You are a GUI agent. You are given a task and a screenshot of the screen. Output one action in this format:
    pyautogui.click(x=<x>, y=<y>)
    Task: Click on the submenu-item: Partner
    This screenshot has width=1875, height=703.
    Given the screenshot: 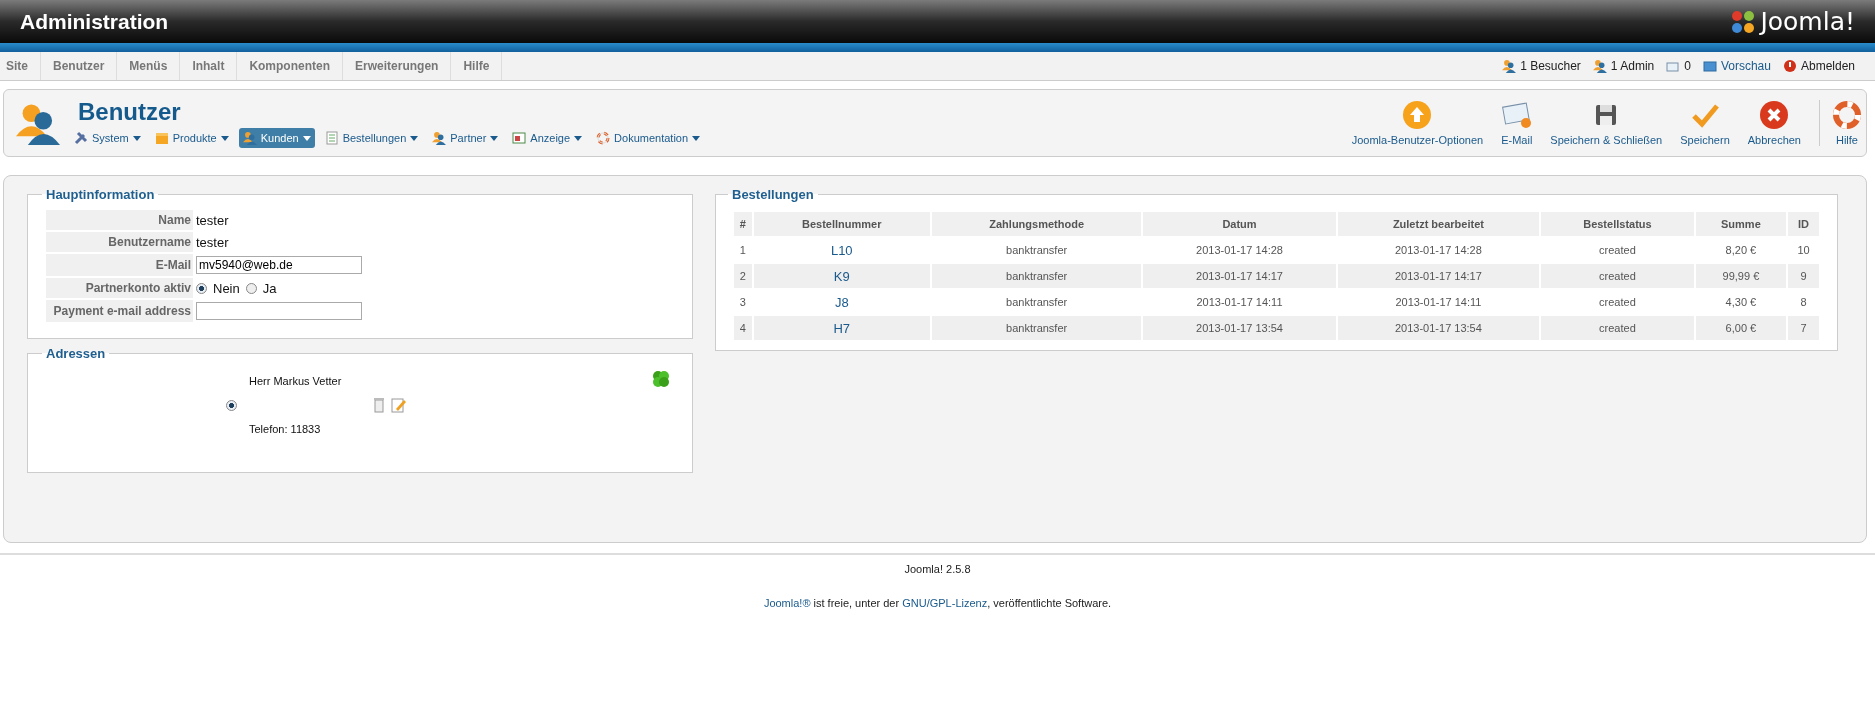 What is the action you would take?
    pyautogui.click(x=465, y=138)
    